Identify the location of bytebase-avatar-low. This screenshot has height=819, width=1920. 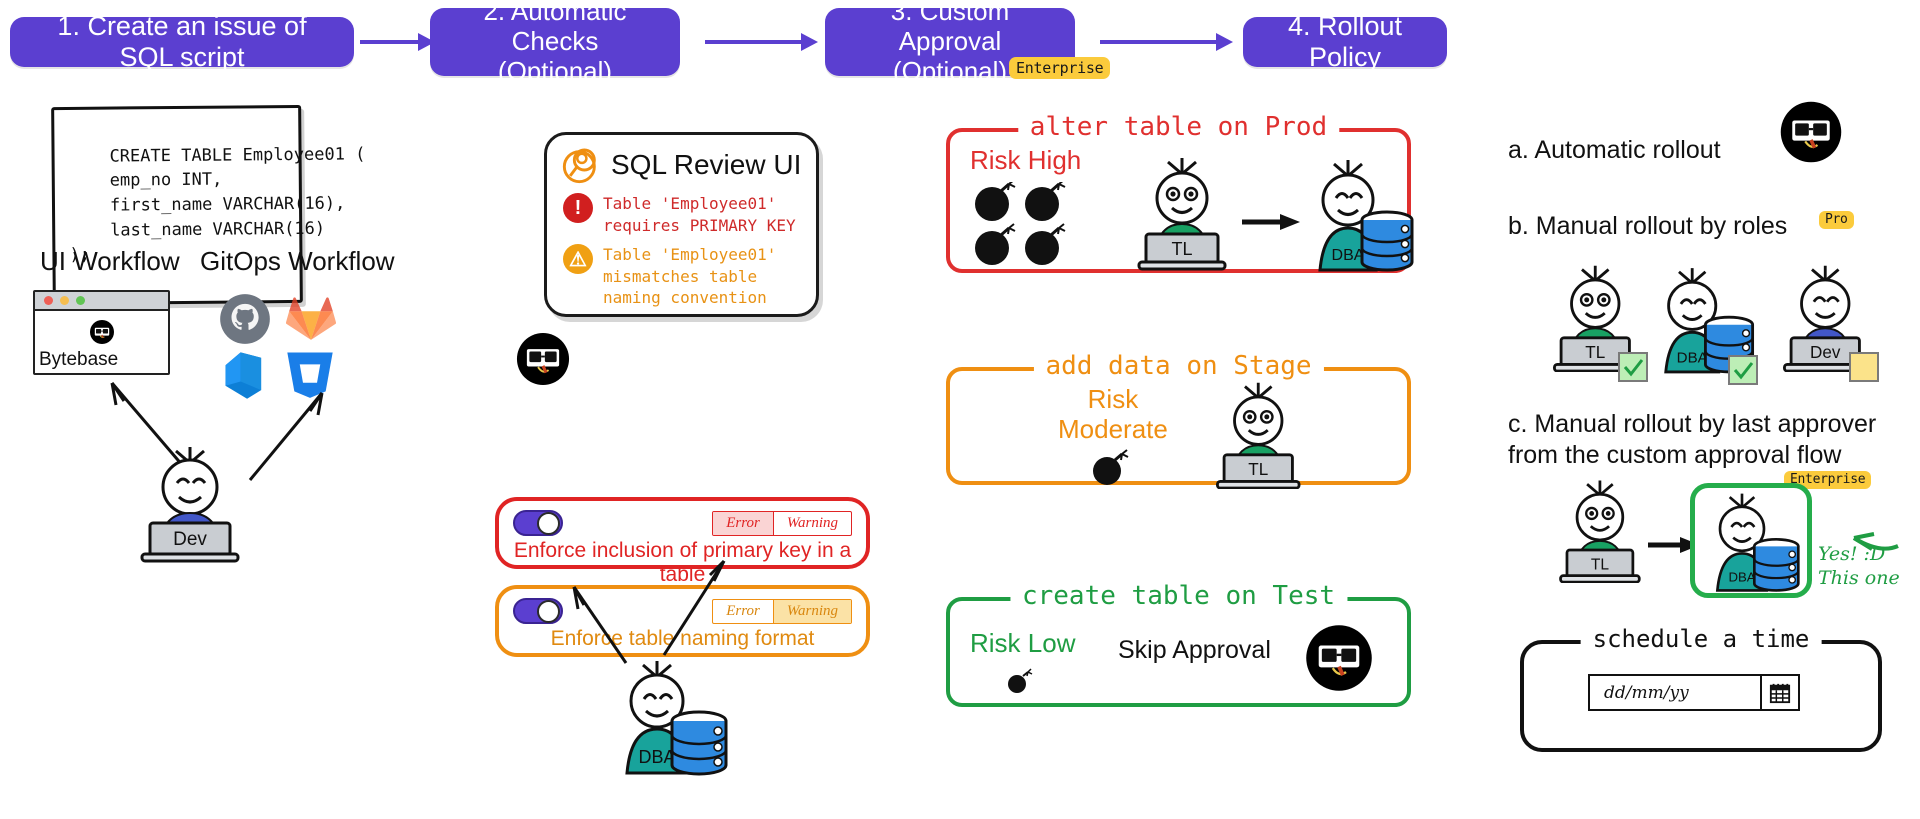
(1339, 658).